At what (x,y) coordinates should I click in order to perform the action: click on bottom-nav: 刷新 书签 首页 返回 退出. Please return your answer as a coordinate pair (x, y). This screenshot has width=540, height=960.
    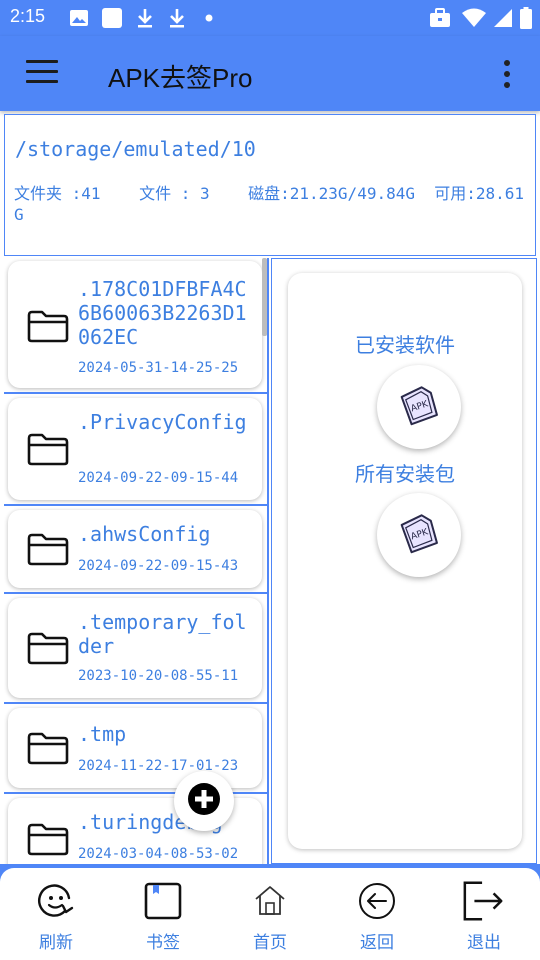
    Looking at the image, I should click on (270, 912).